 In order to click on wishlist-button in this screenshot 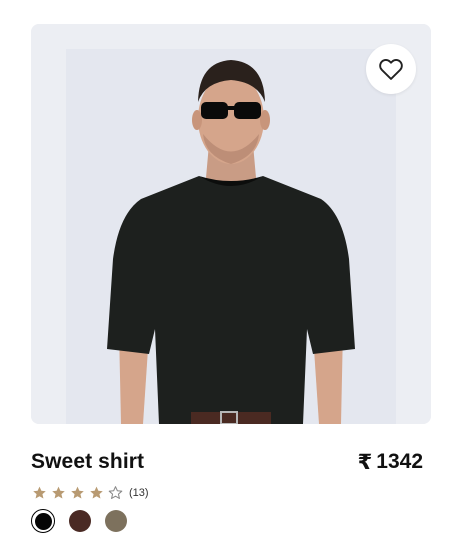, I will do `click(391, 69)`.